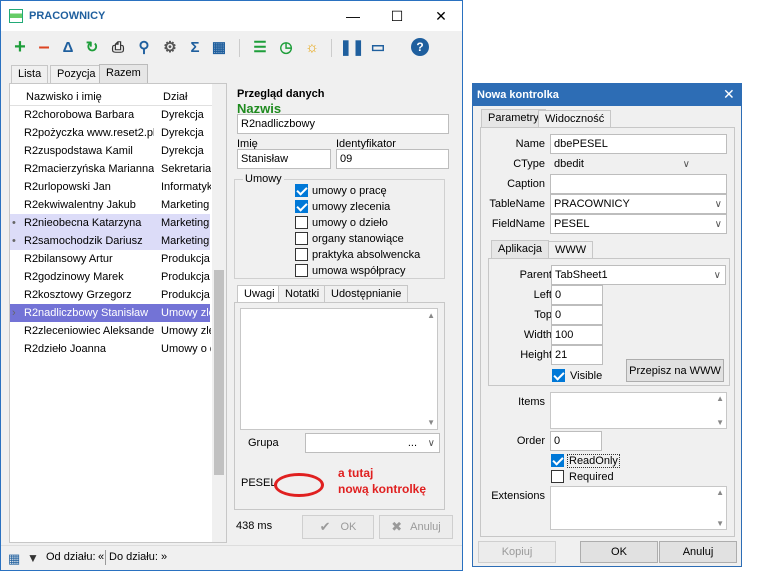  I want to click on tab-widocznosc: Widoczność, so click(575, 119).